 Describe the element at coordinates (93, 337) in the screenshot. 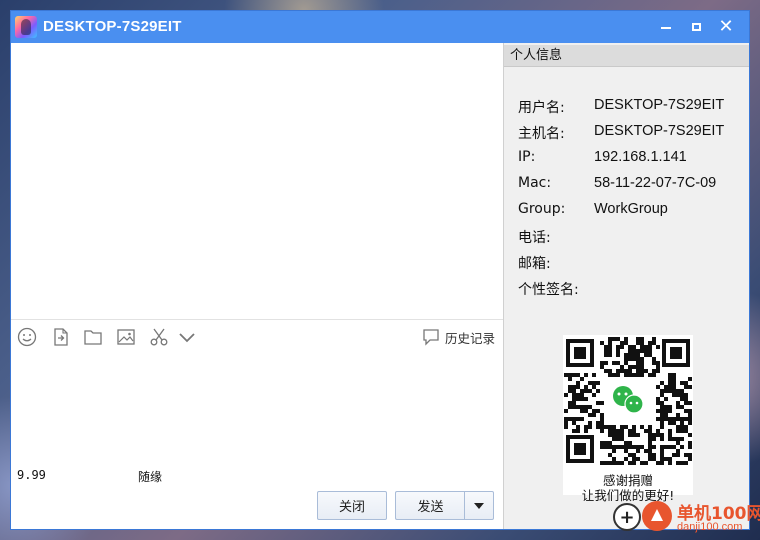

I see `folder-icon` at that location.